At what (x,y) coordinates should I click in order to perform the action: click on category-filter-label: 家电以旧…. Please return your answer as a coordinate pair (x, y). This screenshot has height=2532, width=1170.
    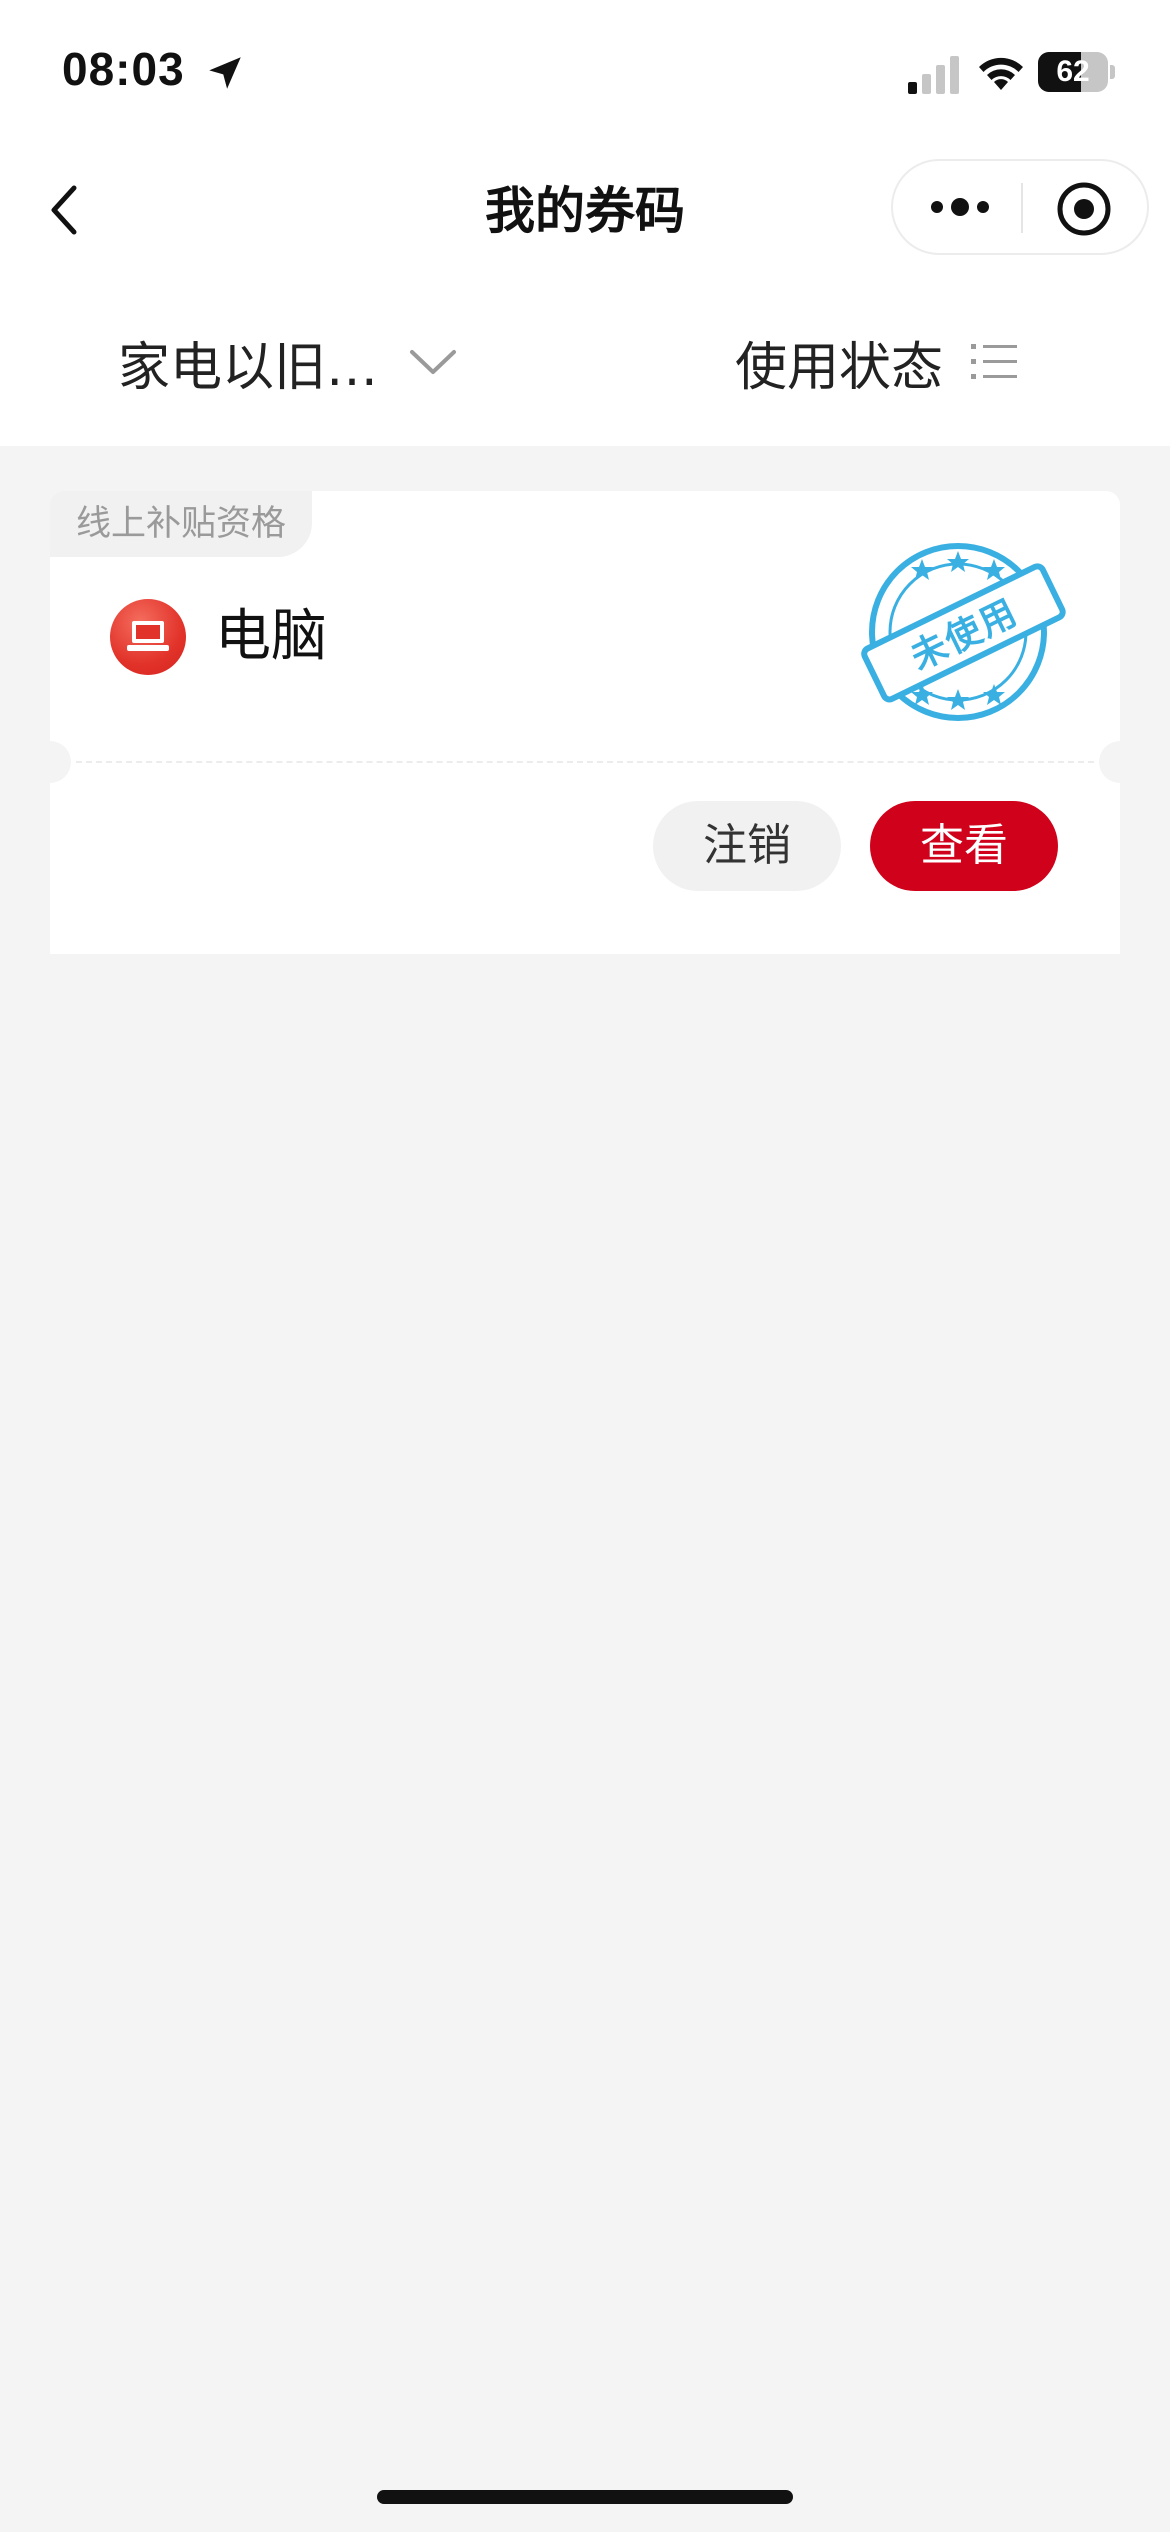
    Looking at the image, I should click on (248, 367).